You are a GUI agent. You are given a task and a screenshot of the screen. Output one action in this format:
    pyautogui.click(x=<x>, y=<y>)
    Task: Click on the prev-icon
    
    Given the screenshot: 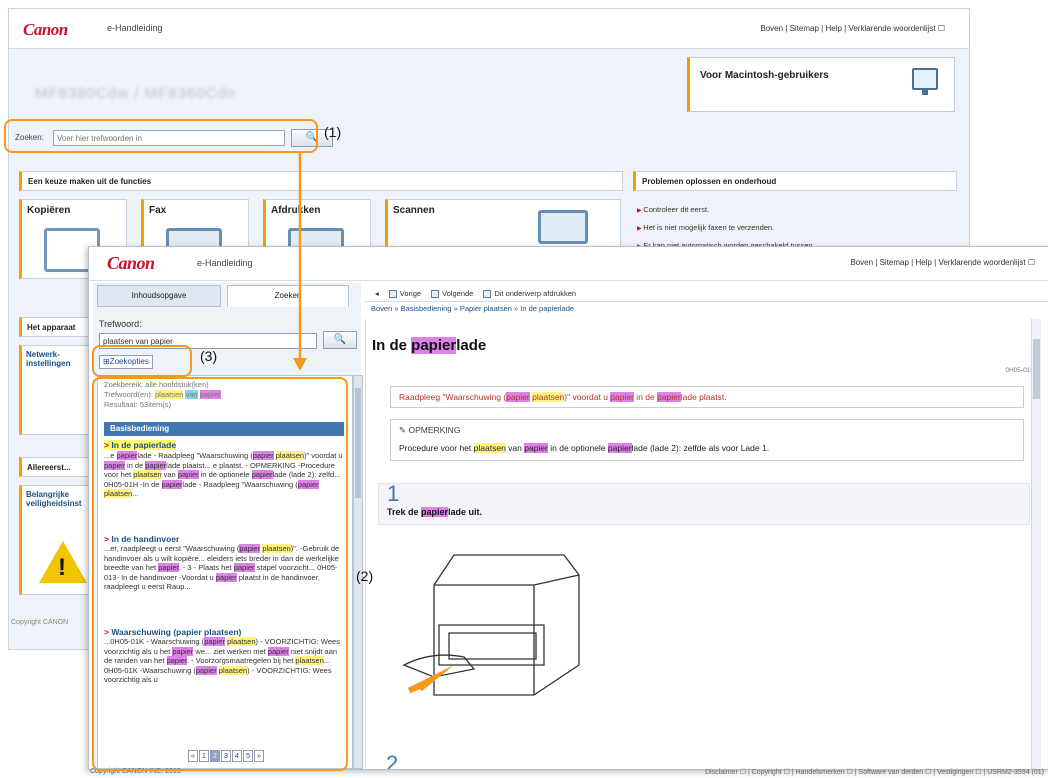 What is the action you would take?
    pyautogui.click(x=392, y=293)
    